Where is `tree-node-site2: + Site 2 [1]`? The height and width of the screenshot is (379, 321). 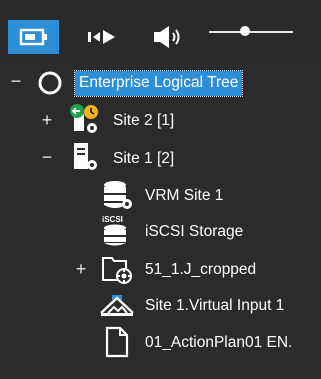
tree-node-site2: + Site 2 [1] is located at coordinates (160, 120).